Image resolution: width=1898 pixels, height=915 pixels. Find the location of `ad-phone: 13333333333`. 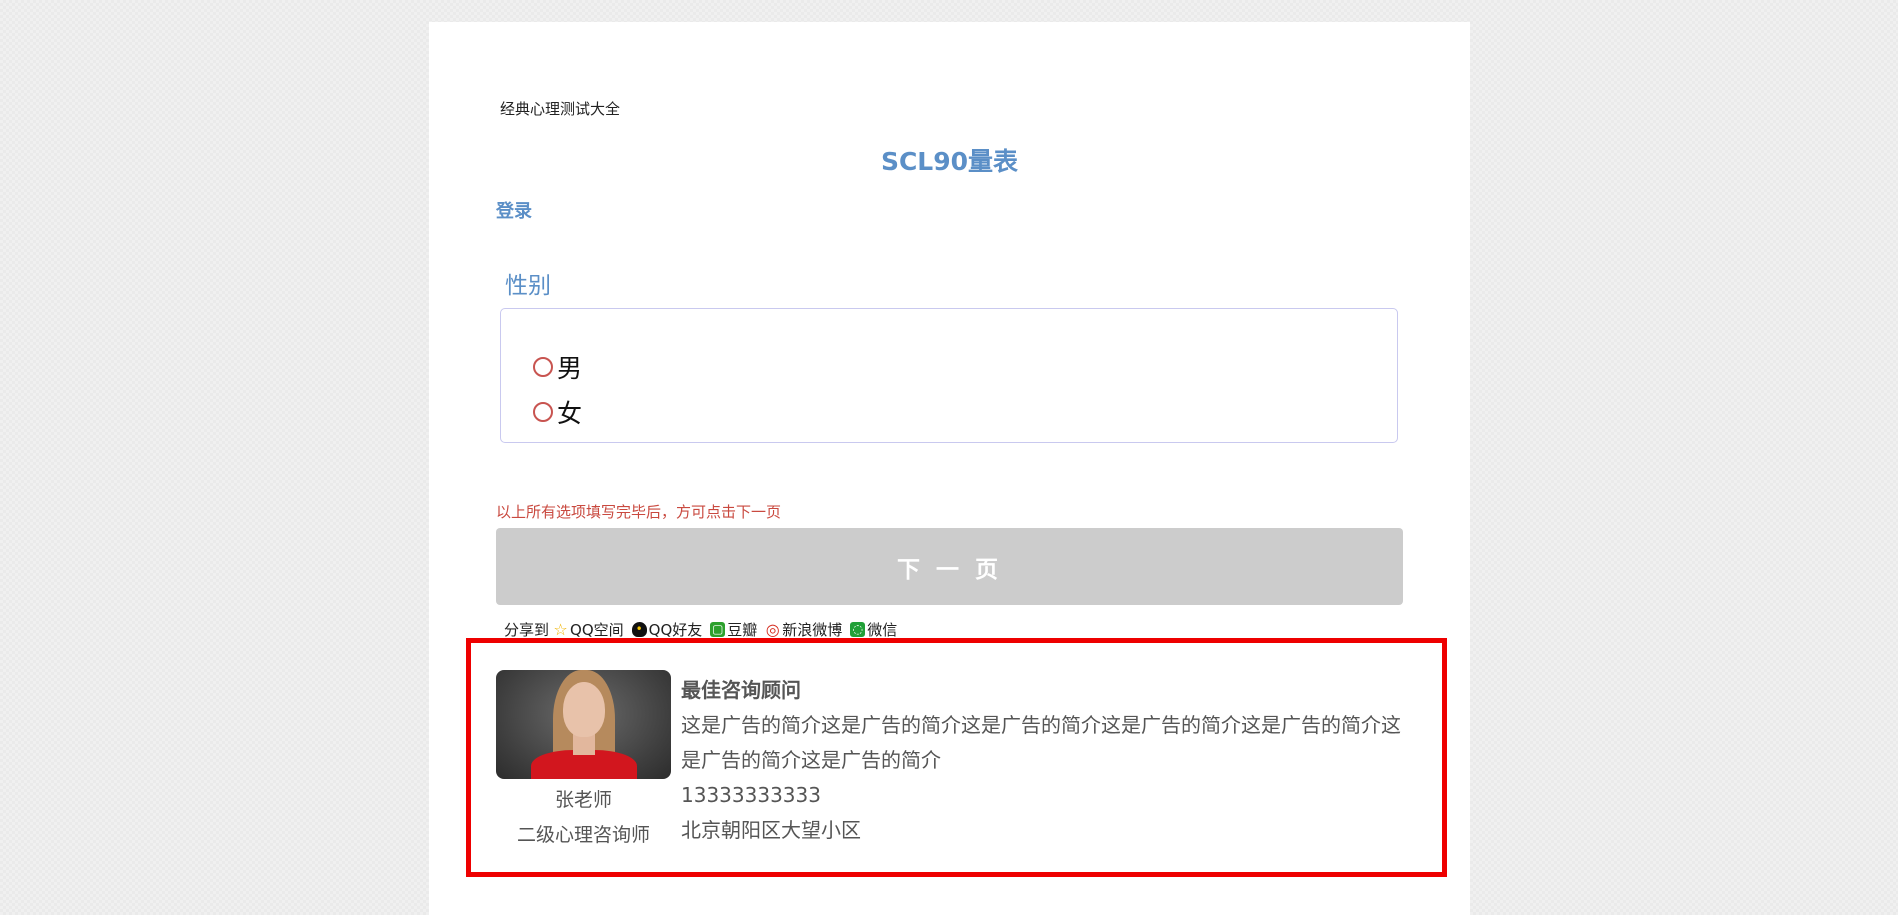

ad-phone: 13333333333 is located at coordinates (751, 795).